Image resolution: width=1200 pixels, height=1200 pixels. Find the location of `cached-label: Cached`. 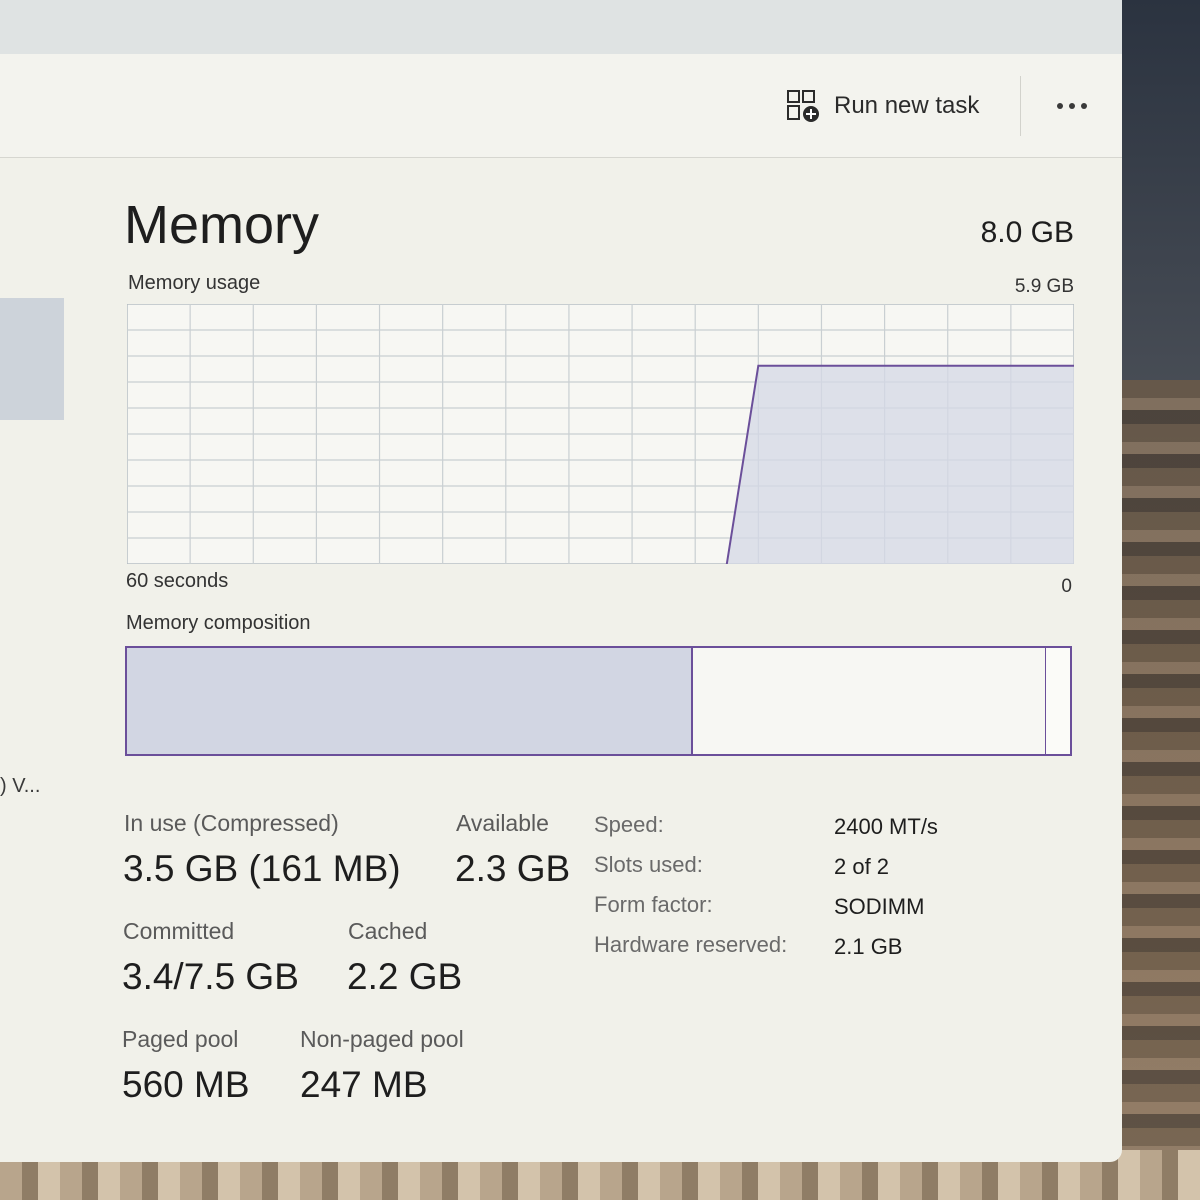

cached-label: Cached is located at coordinates (388, 931).